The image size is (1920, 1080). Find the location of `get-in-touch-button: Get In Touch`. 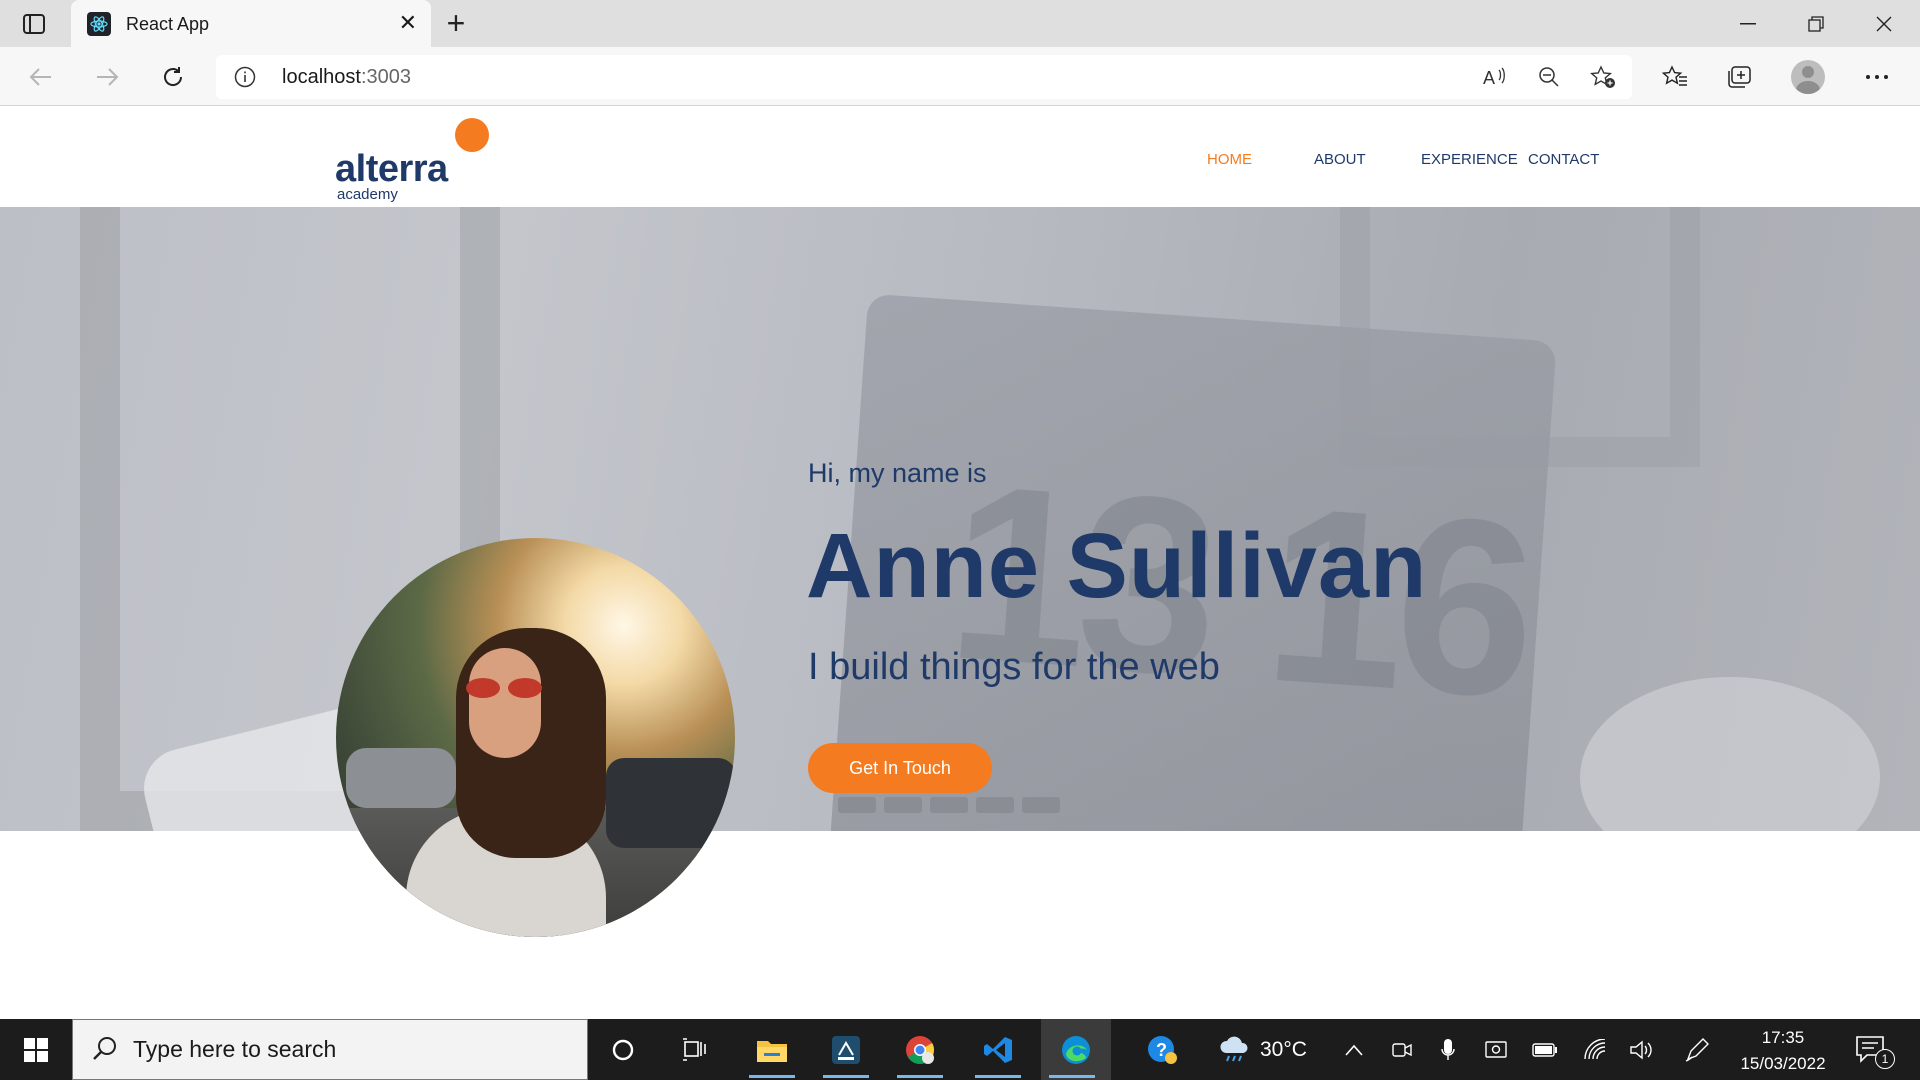

get-in-touch-button: Get In Touch is located at coordinates (900, 768).